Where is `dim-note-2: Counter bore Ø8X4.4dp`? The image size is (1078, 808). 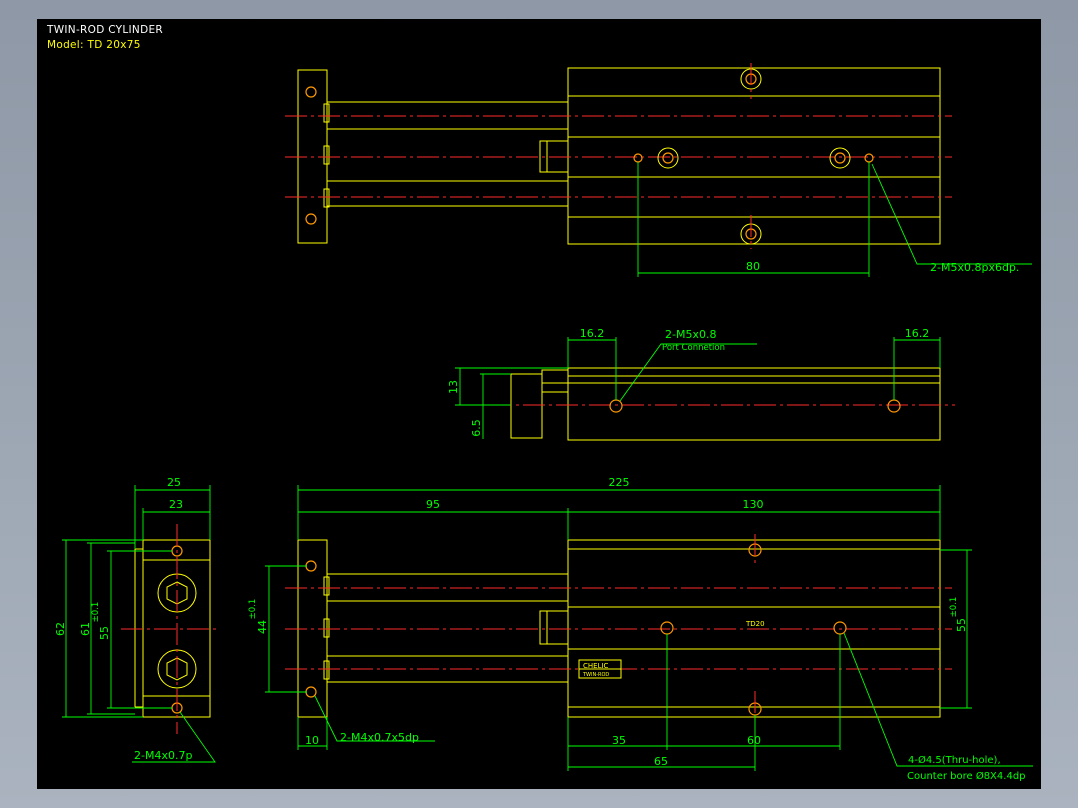 dim-note-2: Counter bore Ø8X4.4dp is located at coordinates (966, 776).